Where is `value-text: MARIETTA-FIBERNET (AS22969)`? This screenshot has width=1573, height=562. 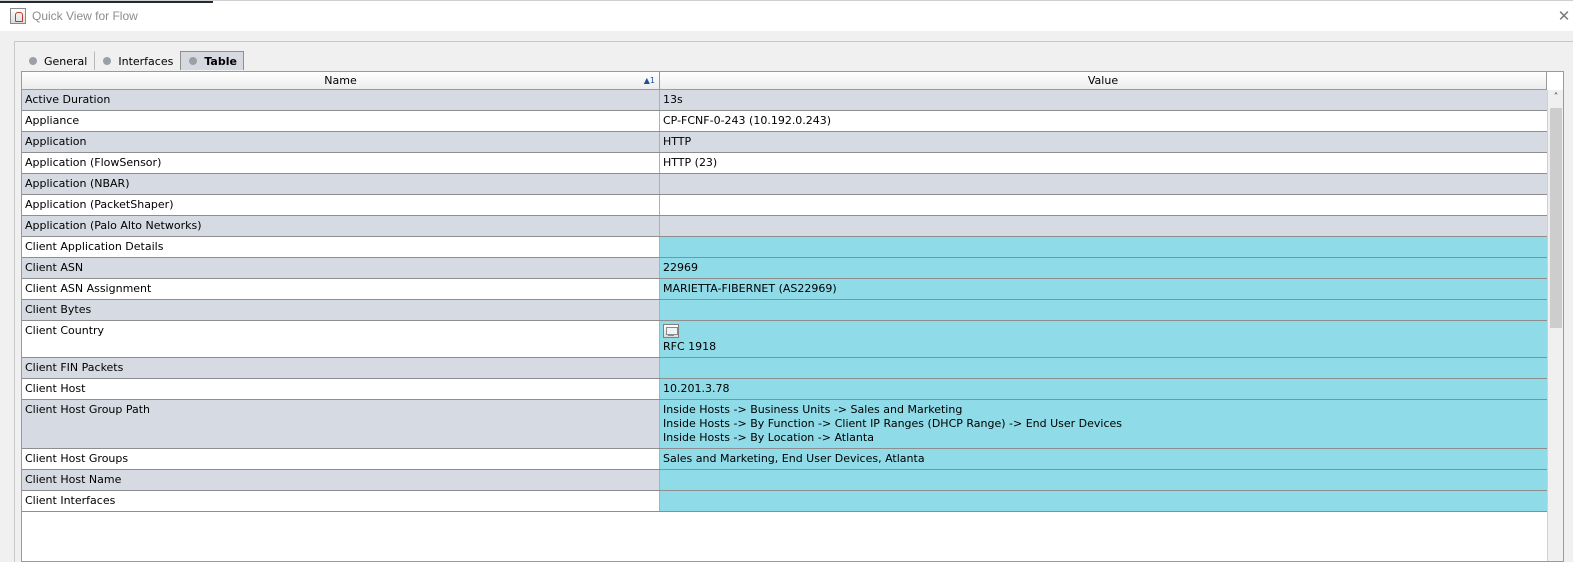 value-text: MARIETTA-FIBERNET (AS22969) is located at coordinates (750, 288).